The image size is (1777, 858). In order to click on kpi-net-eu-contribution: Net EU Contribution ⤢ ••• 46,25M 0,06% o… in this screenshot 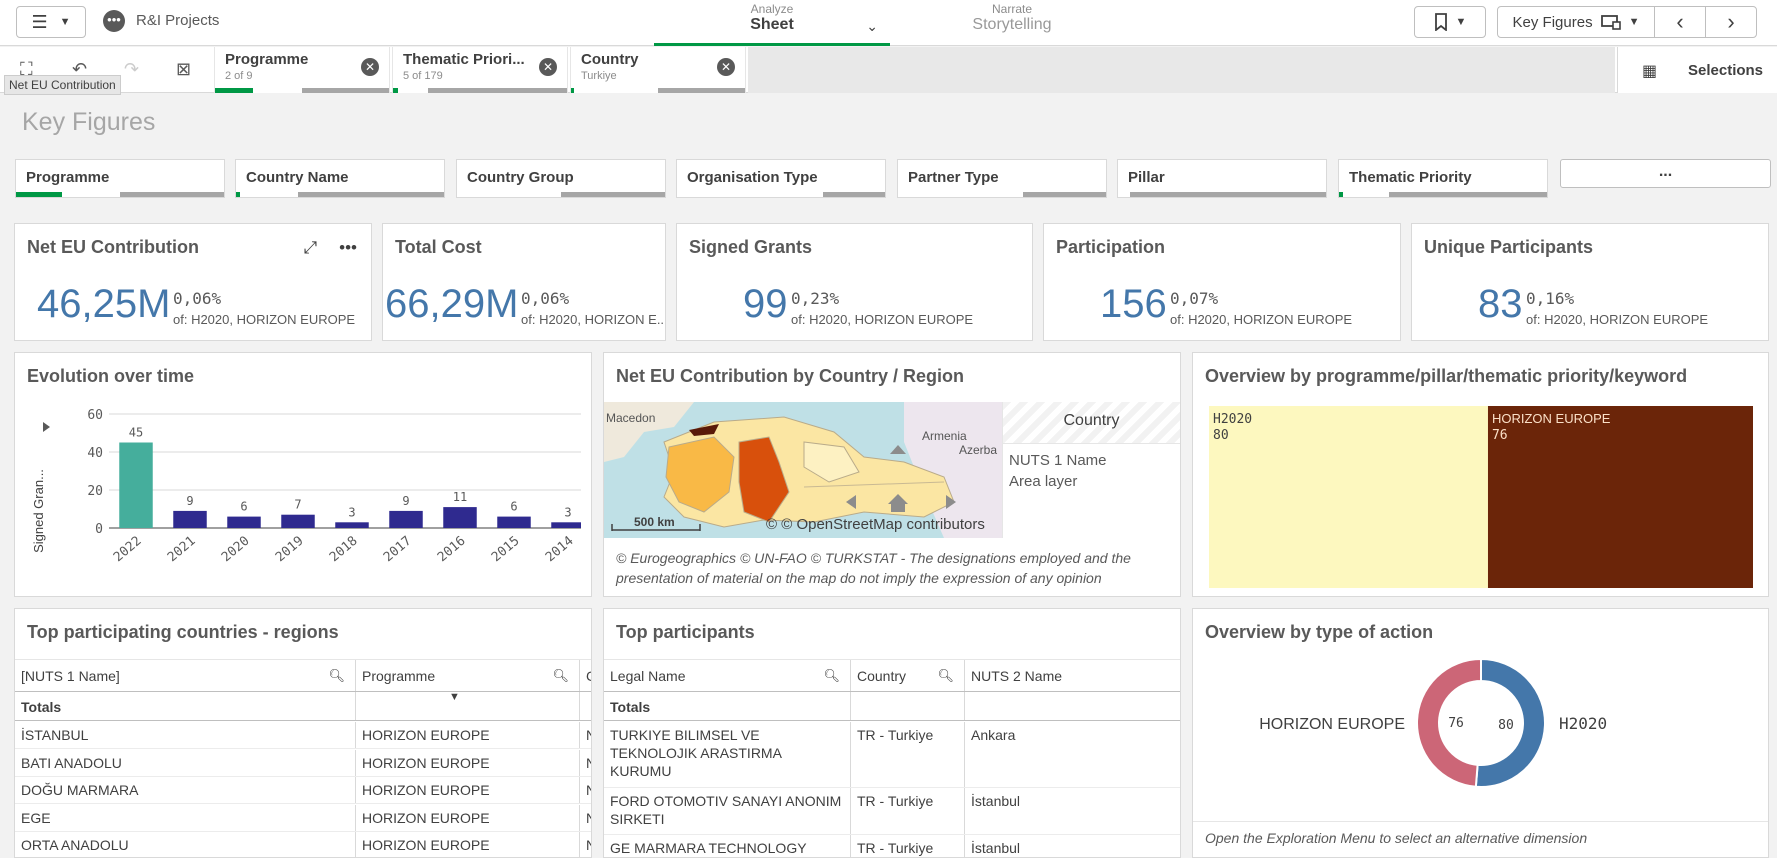, I will do `click(193, 282)`.